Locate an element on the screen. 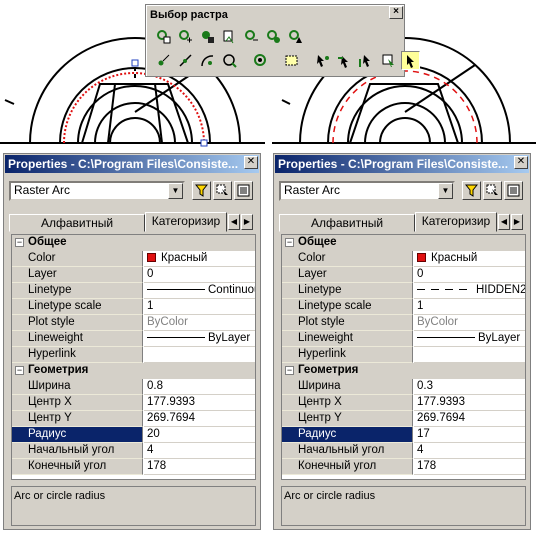 This screenshot has width=536, height=533. property-row-linetype: Linetype HIDDEN2 is located at coordinates (403, 291).